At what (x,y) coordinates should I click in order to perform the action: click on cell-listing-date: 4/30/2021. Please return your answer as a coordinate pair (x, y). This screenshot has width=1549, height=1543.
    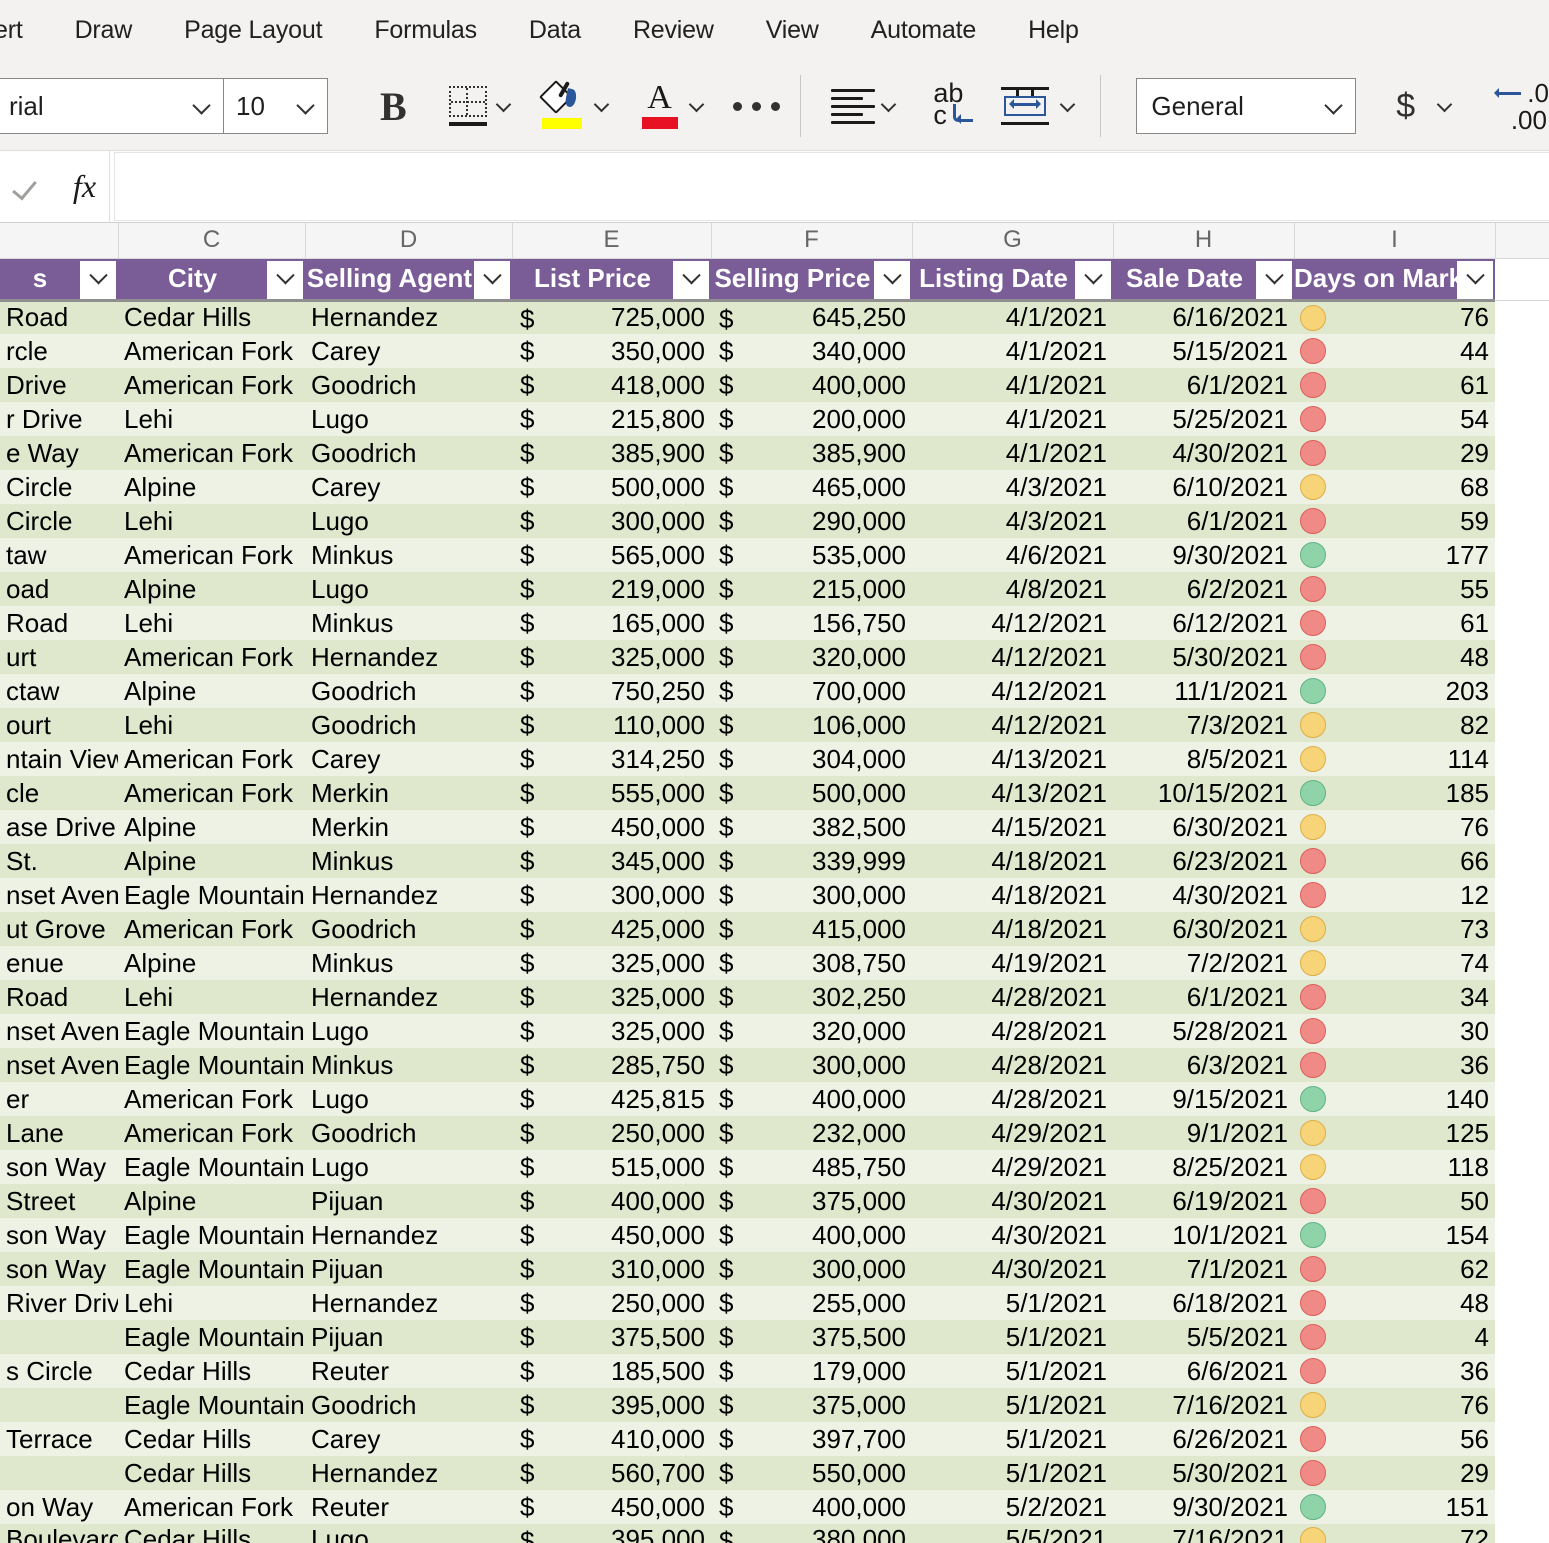
    Looking at the image, I should click on (1012, 1235).